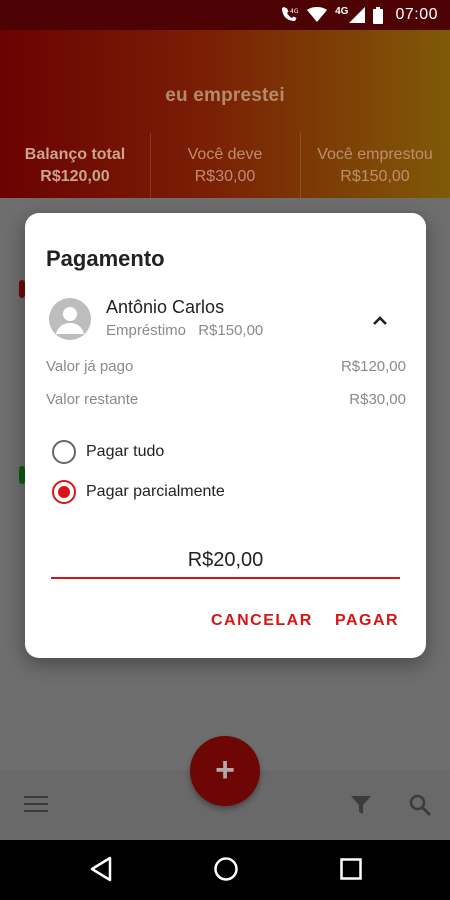  I want to click on option-pay-partial-label: Pagar parcialmente, so click(155, 491).